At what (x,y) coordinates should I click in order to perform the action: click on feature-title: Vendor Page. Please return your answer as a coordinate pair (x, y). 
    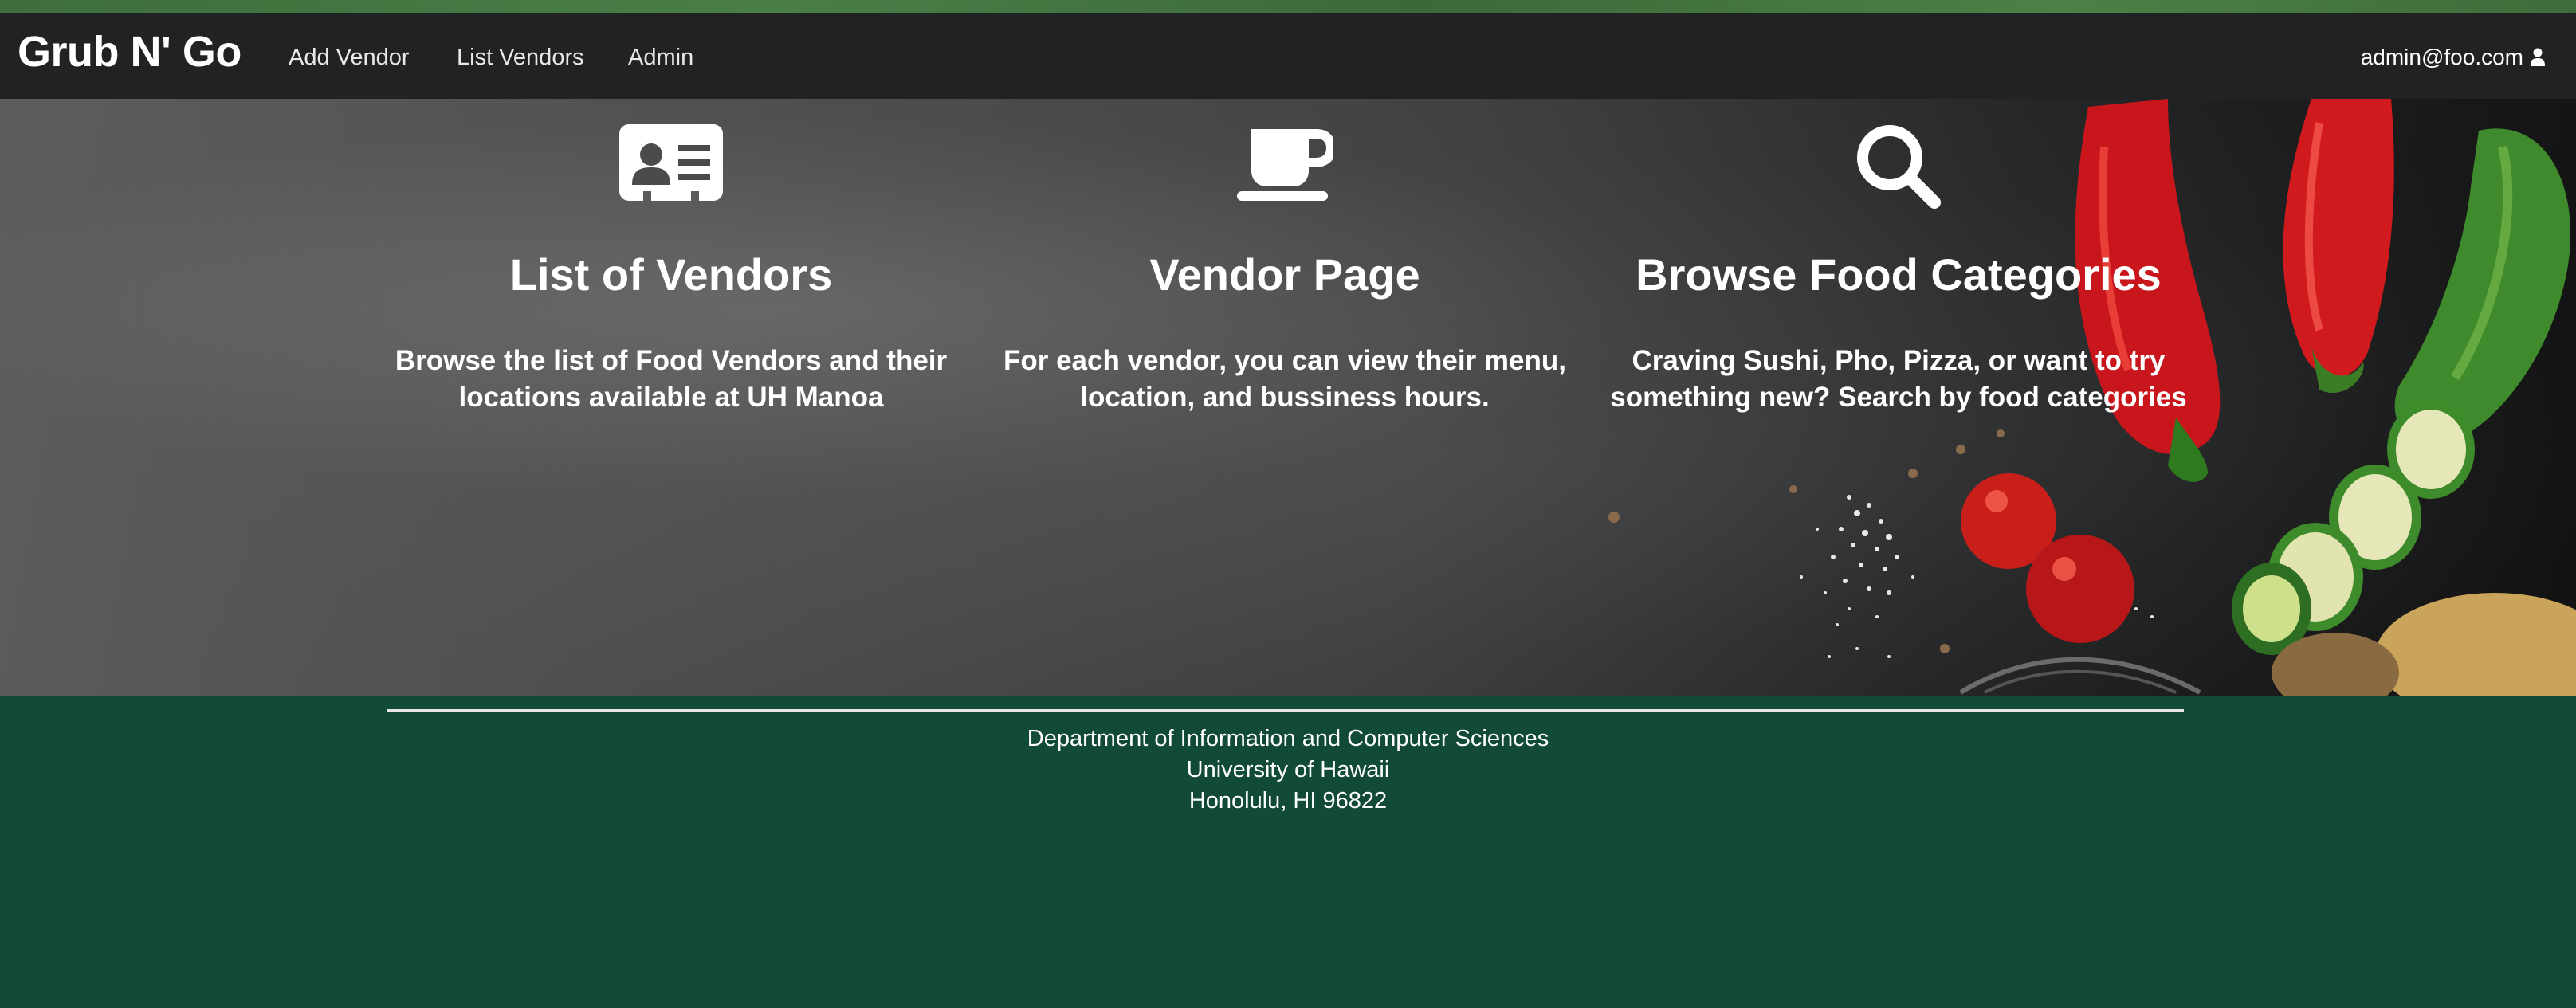
    Looking at the image, I should click on (1284, 274).